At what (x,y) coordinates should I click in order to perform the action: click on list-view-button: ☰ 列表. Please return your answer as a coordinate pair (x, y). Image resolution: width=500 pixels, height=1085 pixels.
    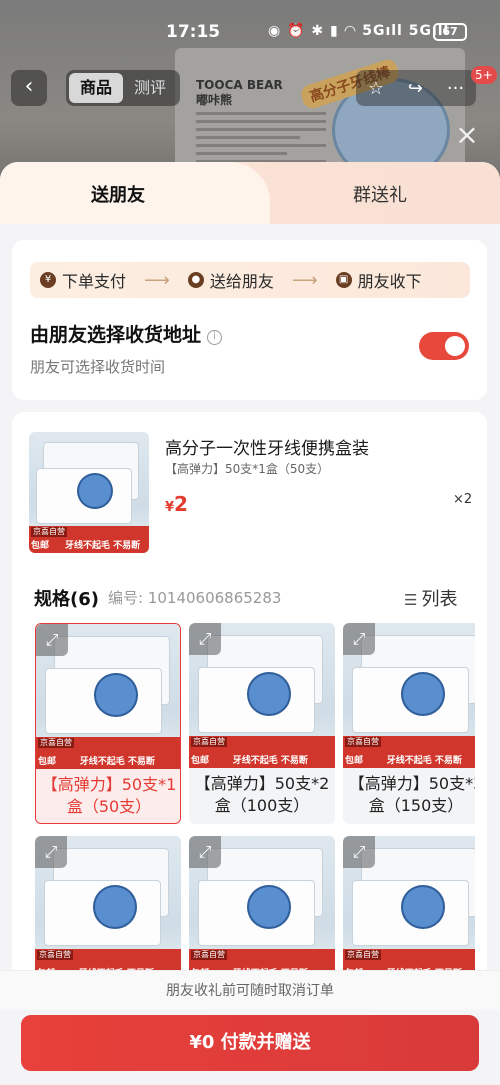
    Looking at the image, I should click on (430, 598).